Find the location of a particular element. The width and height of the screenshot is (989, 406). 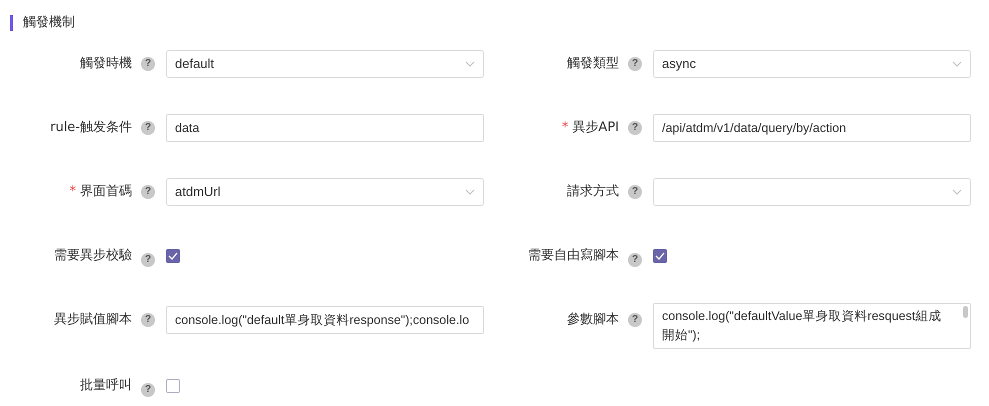

select-field: atdmUrl is located at coordinates (325, 192).